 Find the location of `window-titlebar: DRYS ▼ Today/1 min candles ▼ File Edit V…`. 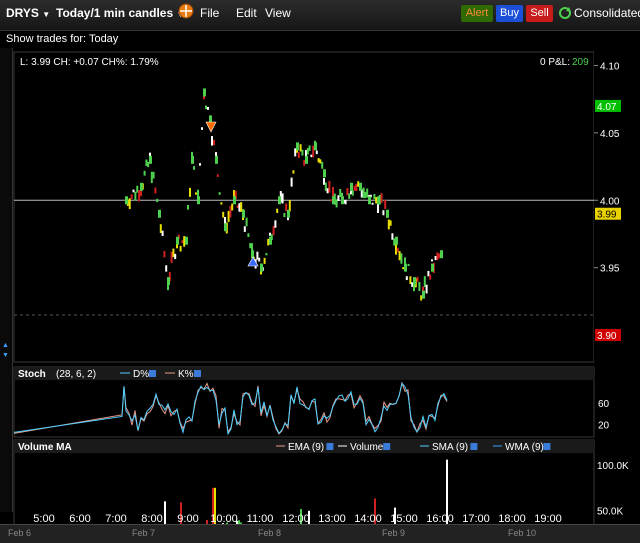

window-titlebar: DRYS ▼ Today/1 min candles ▼ File Edit V… is located at coordinates (320, 15).